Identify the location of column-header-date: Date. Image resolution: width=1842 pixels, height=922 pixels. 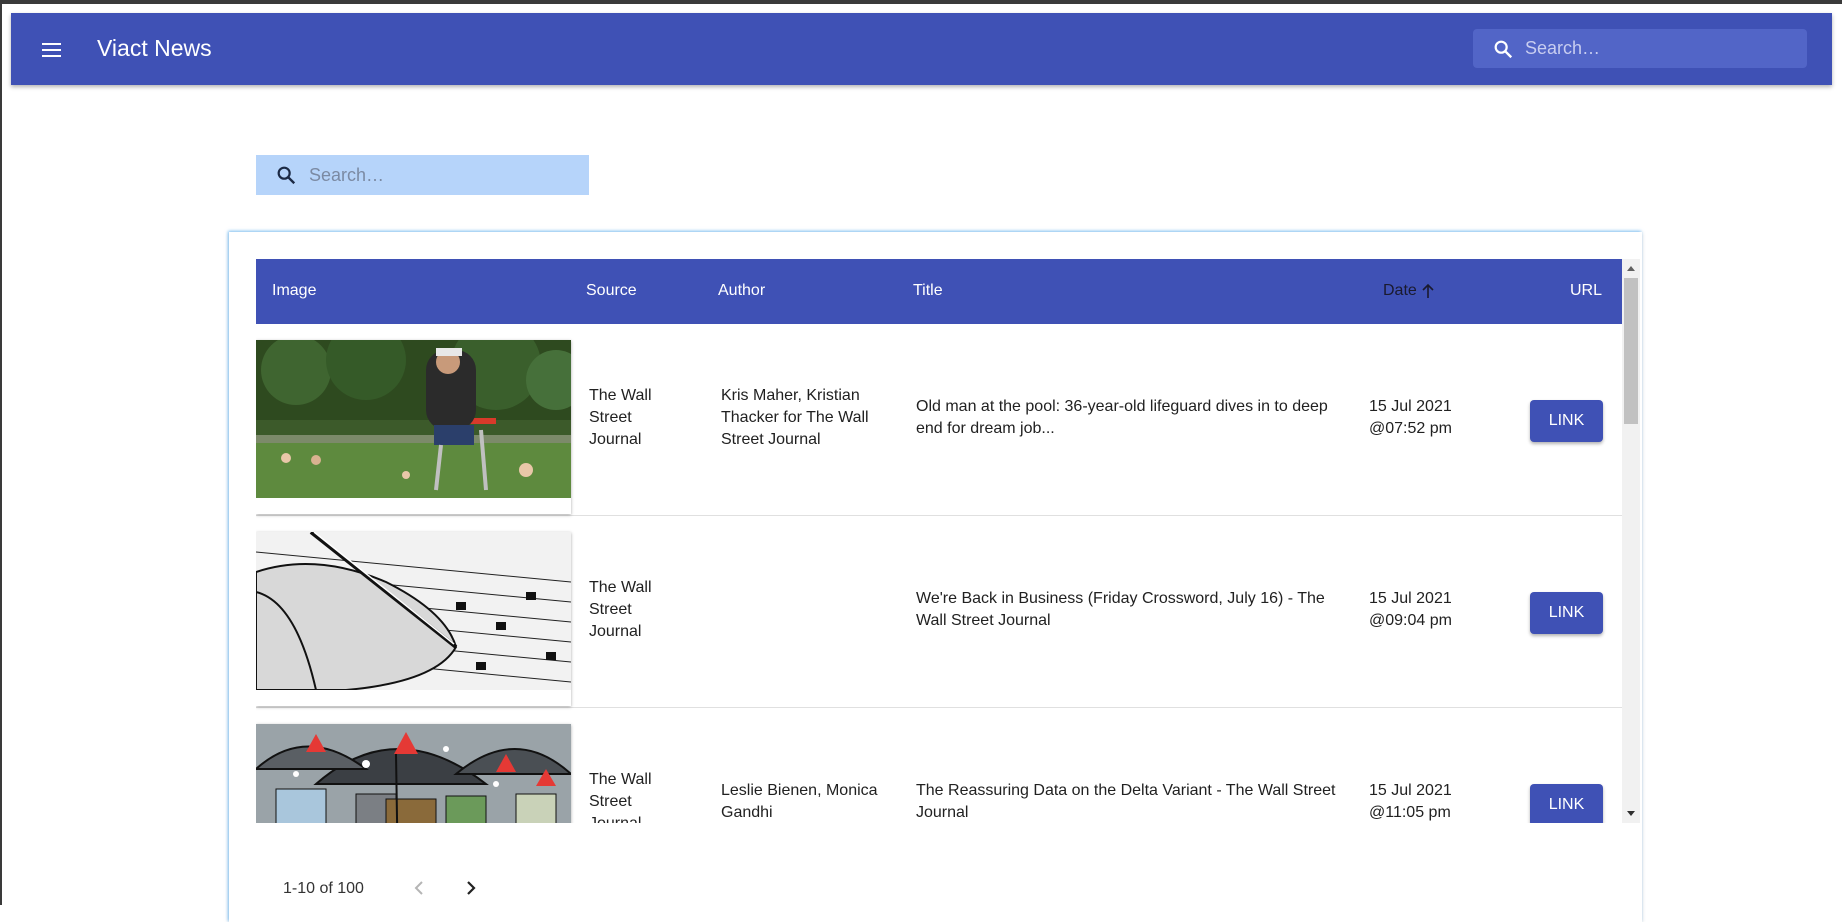
(1409, 291).